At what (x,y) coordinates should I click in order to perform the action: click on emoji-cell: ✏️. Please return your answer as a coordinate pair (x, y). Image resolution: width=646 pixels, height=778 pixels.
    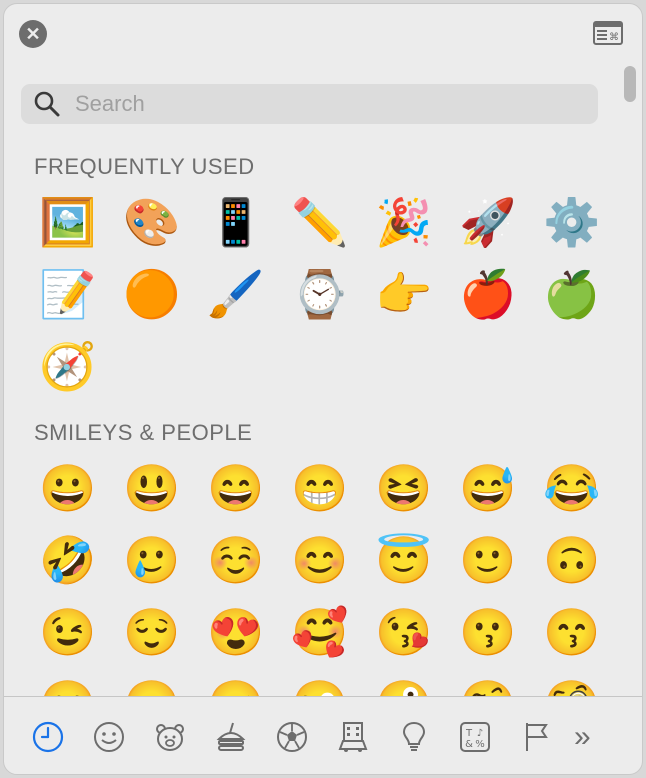
    Looking at the image, I should click on (320, 222).